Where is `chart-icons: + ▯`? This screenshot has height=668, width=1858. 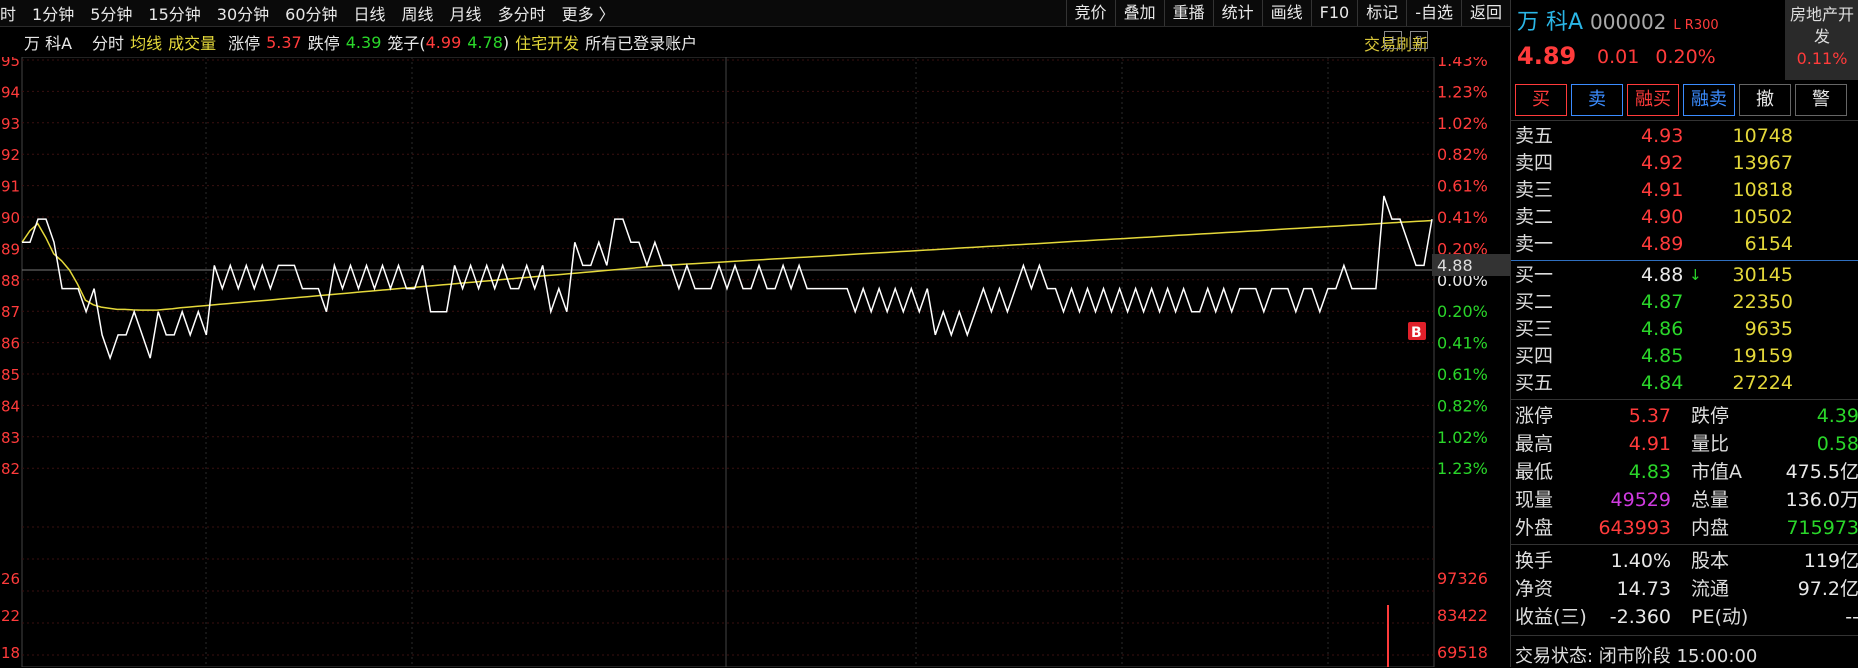 chart-icons: + ▯ is located at coordinates (1406, 40).